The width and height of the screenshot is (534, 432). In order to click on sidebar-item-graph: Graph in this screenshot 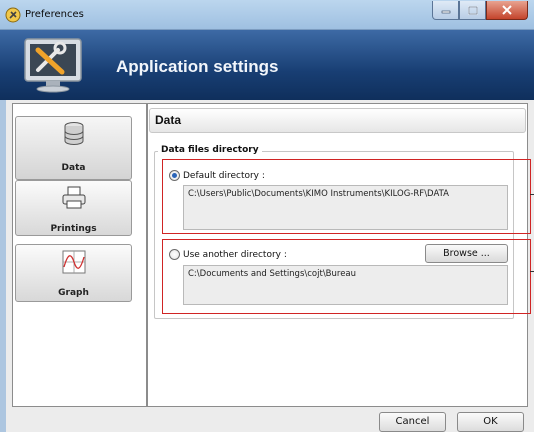, I will do `click(73, 273)`.